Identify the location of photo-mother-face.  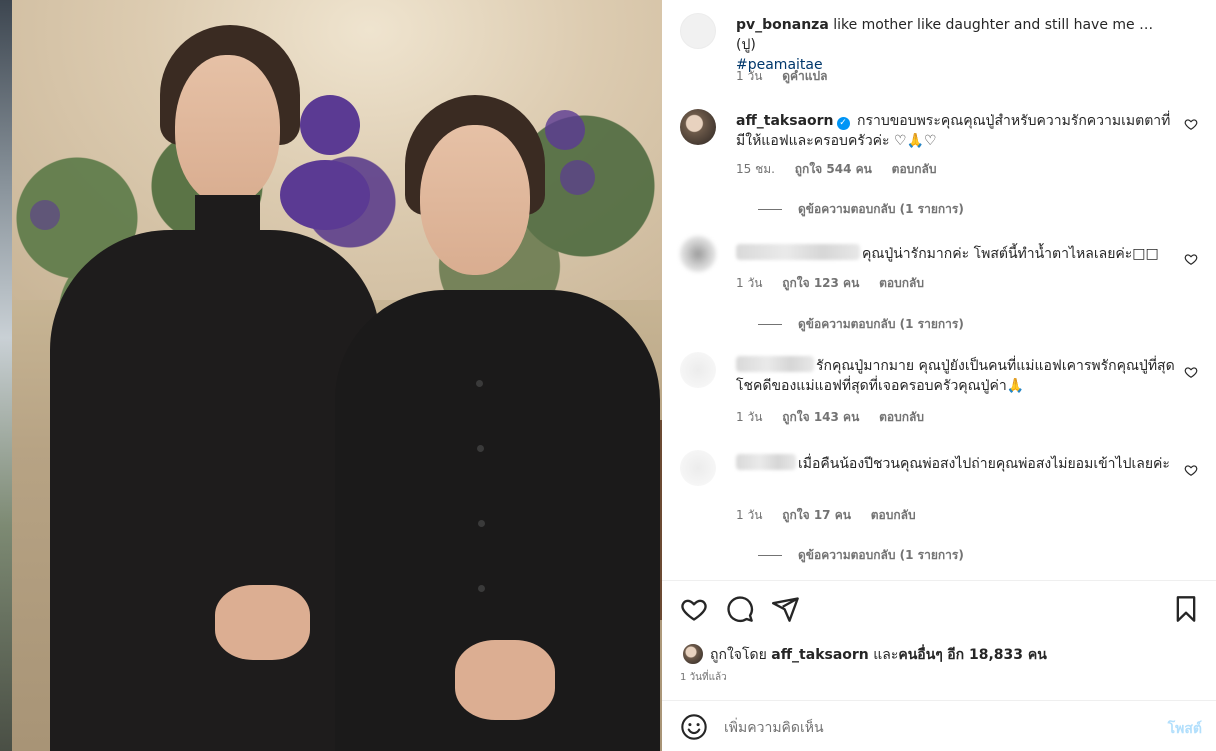
(227, 130).